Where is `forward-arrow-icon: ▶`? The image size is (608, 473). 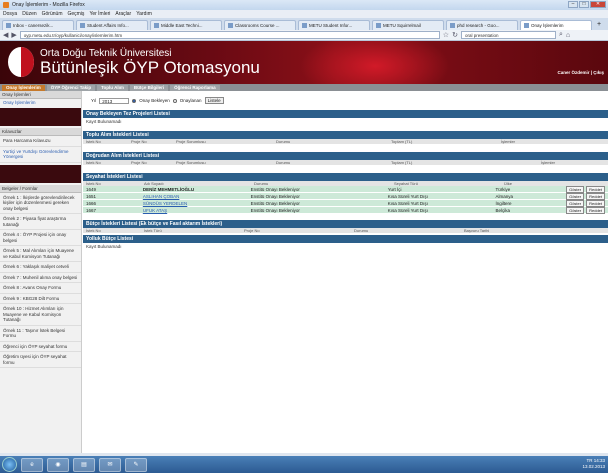
forward-arrow-icon: ▶ is located at coordinates (13, 35).